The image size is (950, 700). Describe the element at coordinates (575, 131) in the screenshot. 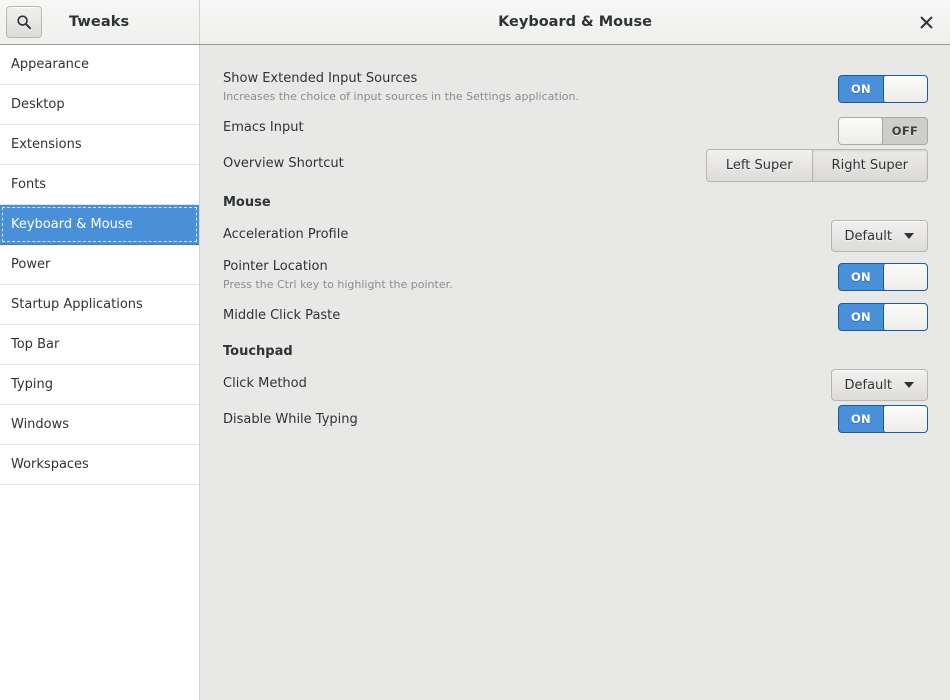

I see `settings-row-emacs-input: Emacs Input OFF` at that location.